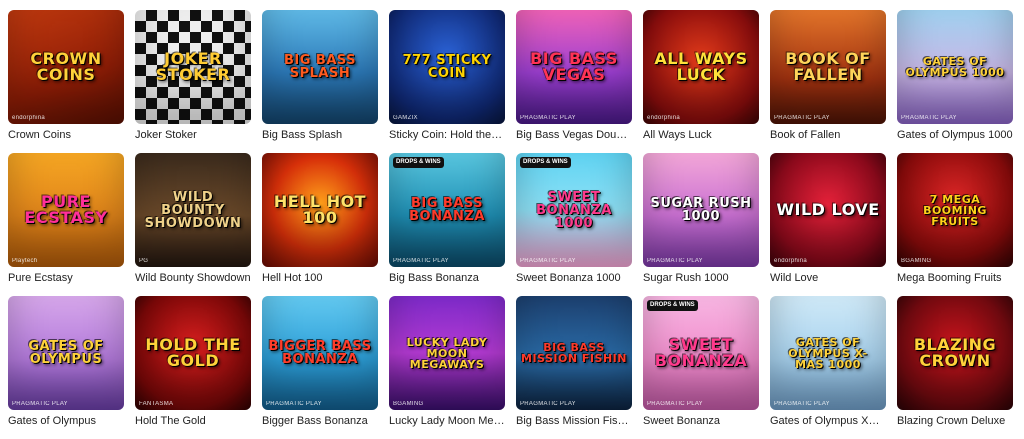 The image size is (1024, 439). I want to click on game-thumbnail: 7 MEGA BOOMING FRUITS BGAMING, so click(955, 210).